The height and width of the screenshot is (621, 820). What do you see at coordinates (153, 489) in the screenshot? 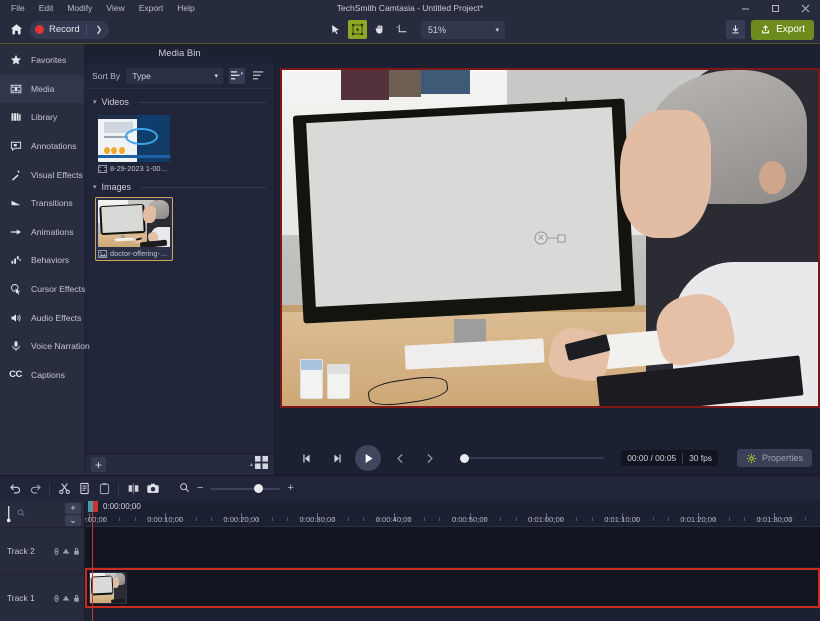
I see `snapshot-button` at bounding box center [153, 489].